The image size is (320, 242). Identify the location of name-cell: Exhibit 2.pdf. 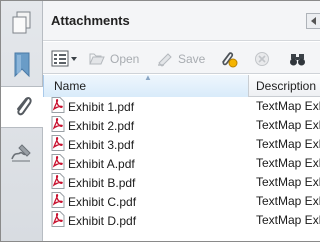
(93, 125).